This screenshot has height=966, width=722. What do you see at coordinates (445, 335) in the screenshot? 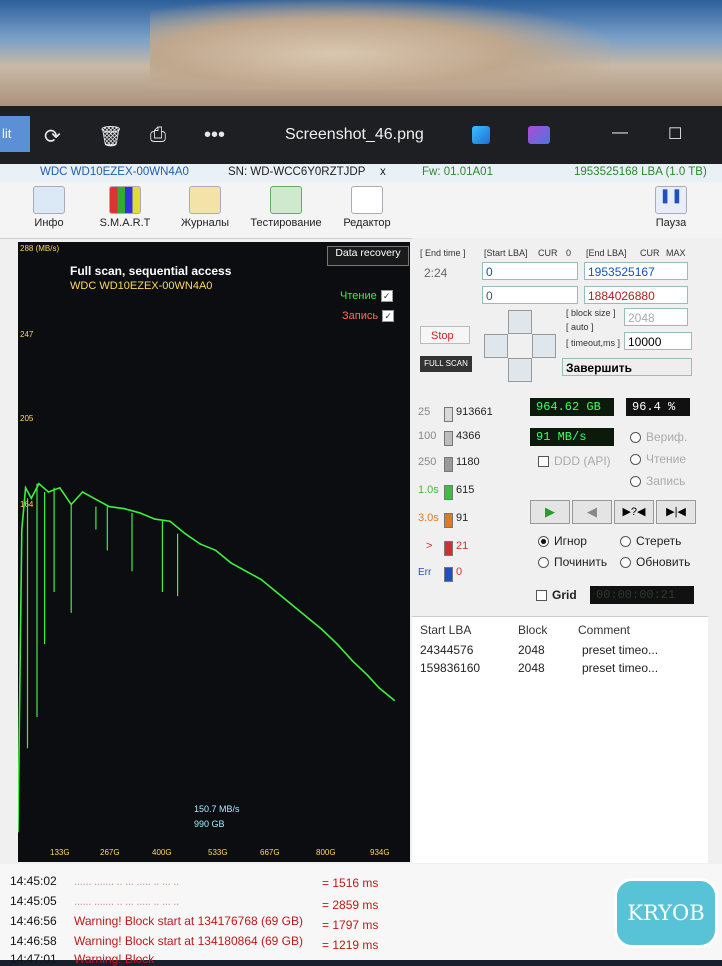
I see `stop-button: Stop` at bounding box center [445, 335].